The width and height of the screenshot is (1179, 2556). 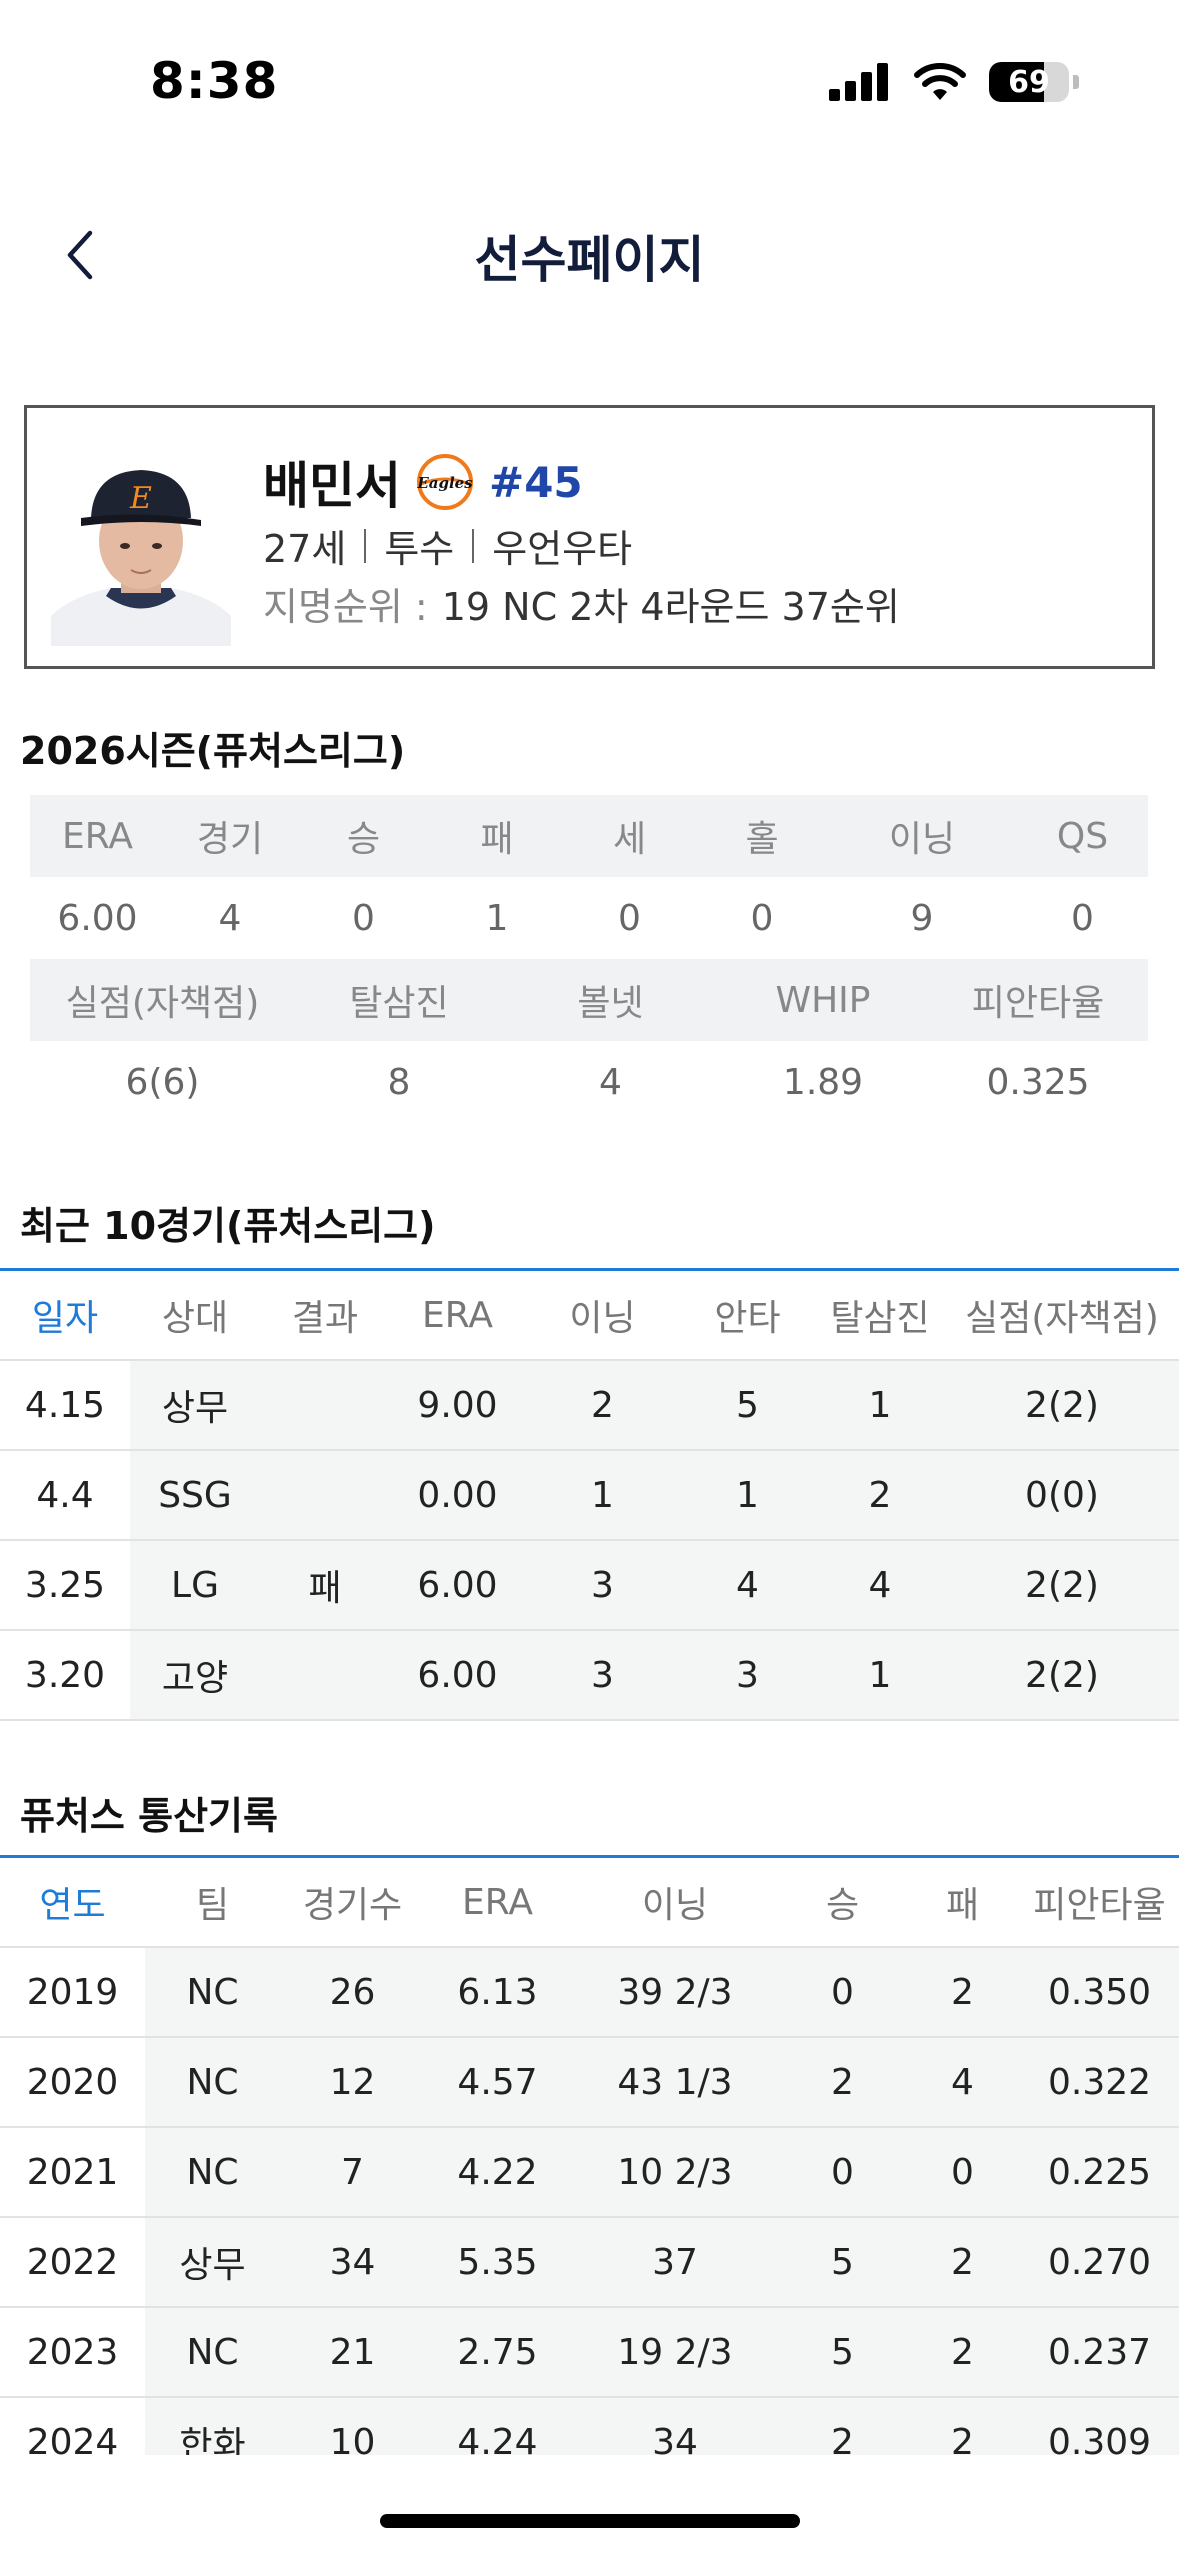 What do you see at coordinates (602, 1318) in the screenshot?
I see `recent-header-cell: 이닝` at bounding box center [602, 1318].